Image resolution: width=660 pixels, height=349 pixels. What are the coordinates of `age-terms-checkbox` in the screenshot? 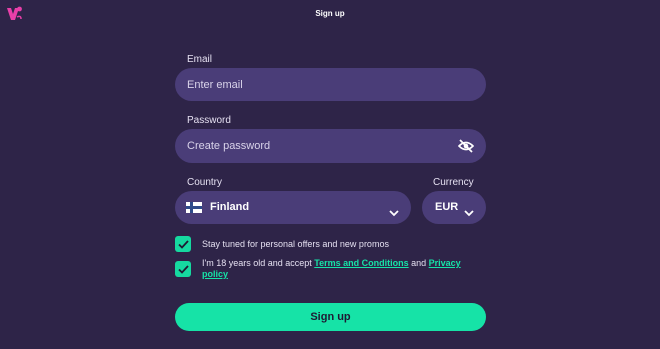 It's located at (183, 269).